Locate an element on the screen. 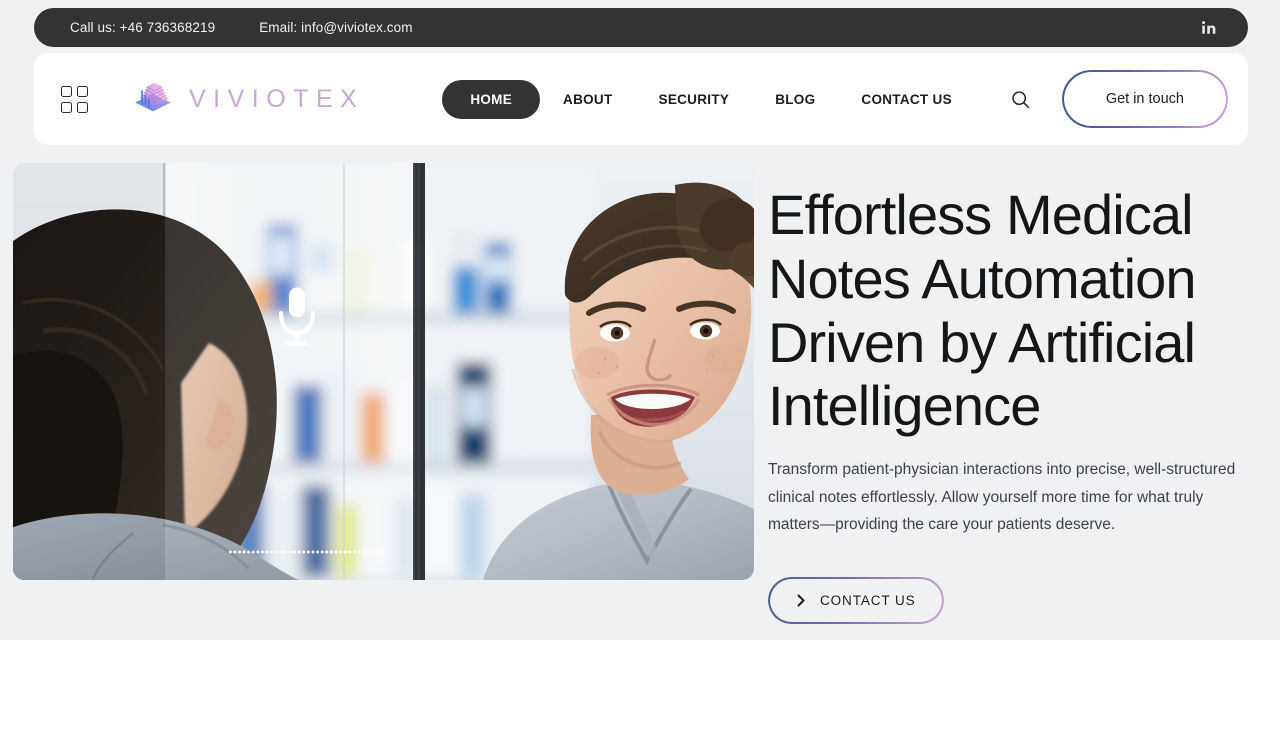 The height and width of the screenshot is (748, 1280). hero-contact-us-button: CONTACT US is located at coordinates (856, 601).